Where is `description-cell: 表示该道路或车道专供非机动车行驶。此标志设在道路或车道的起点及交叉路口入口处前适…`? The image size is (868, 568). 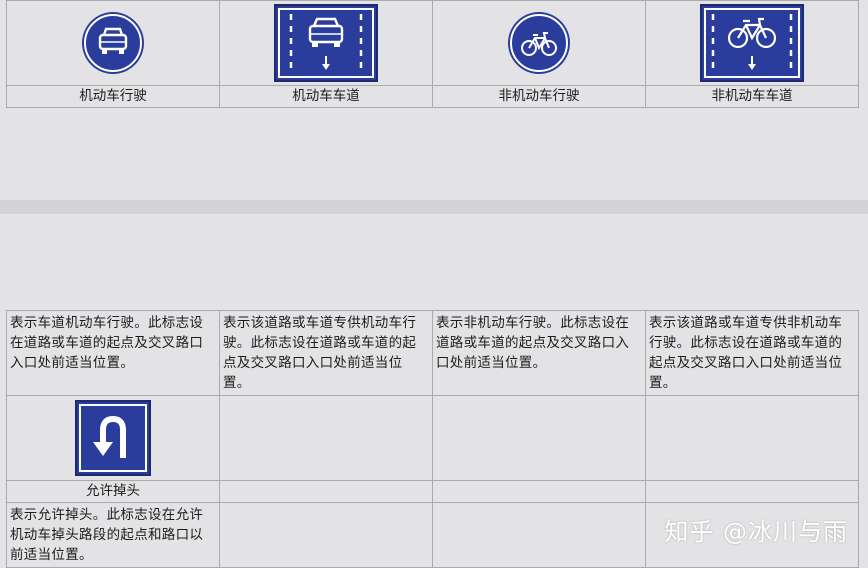
description-cell: 表示该道路或车道专供非机动车行驶。此标志设在道路或车道的起点及交叉路口入口处前适… is located at coordinates (752, 353).